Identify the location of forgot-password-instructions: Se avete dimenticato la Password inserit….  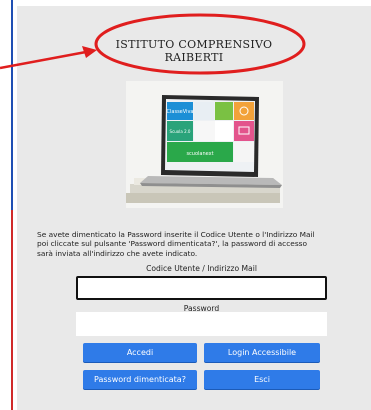
(204, 244).